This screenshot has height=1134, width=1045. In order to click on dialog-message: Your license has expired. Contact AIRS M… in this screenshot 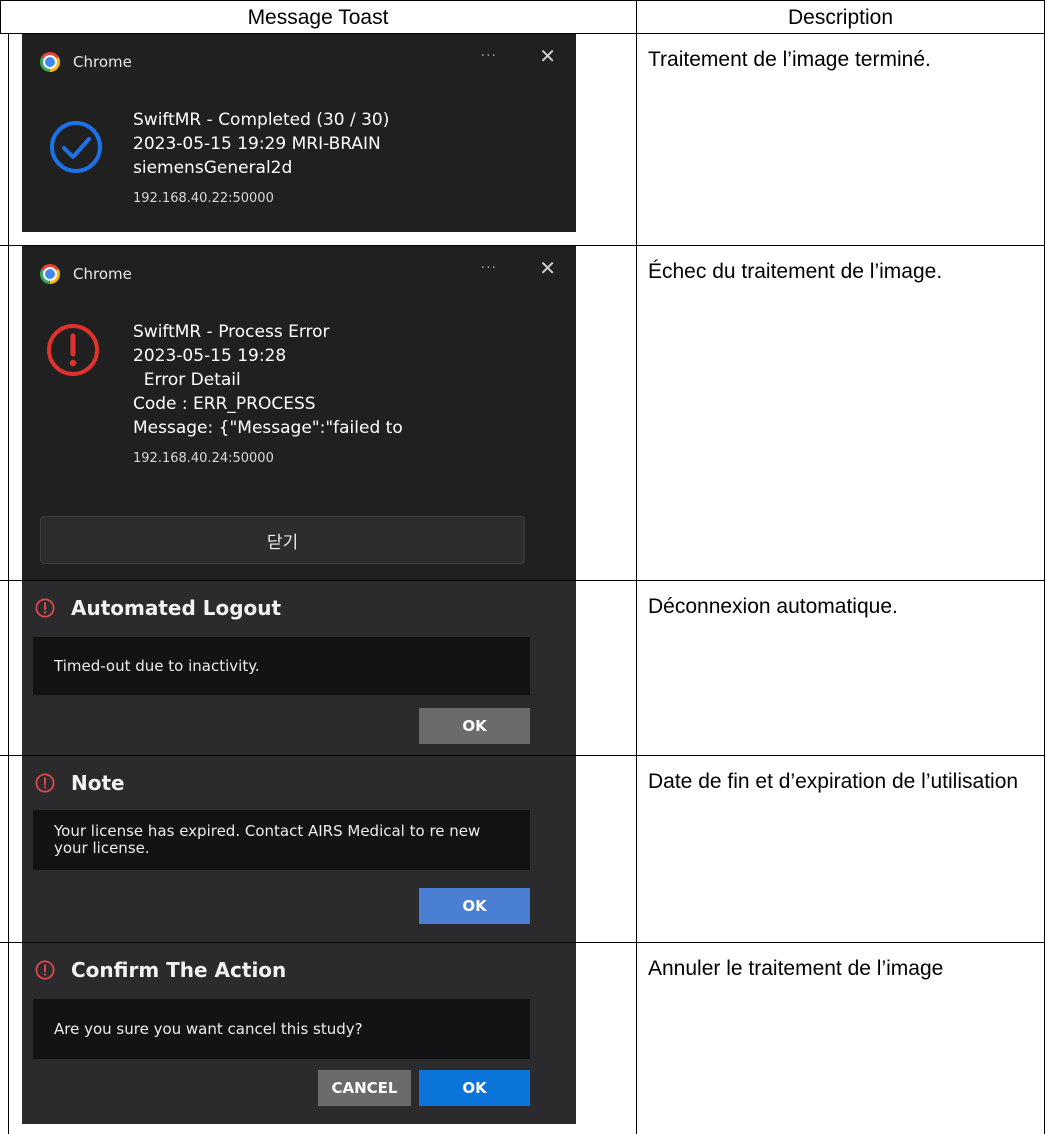, I will do `click(281, 840)`.